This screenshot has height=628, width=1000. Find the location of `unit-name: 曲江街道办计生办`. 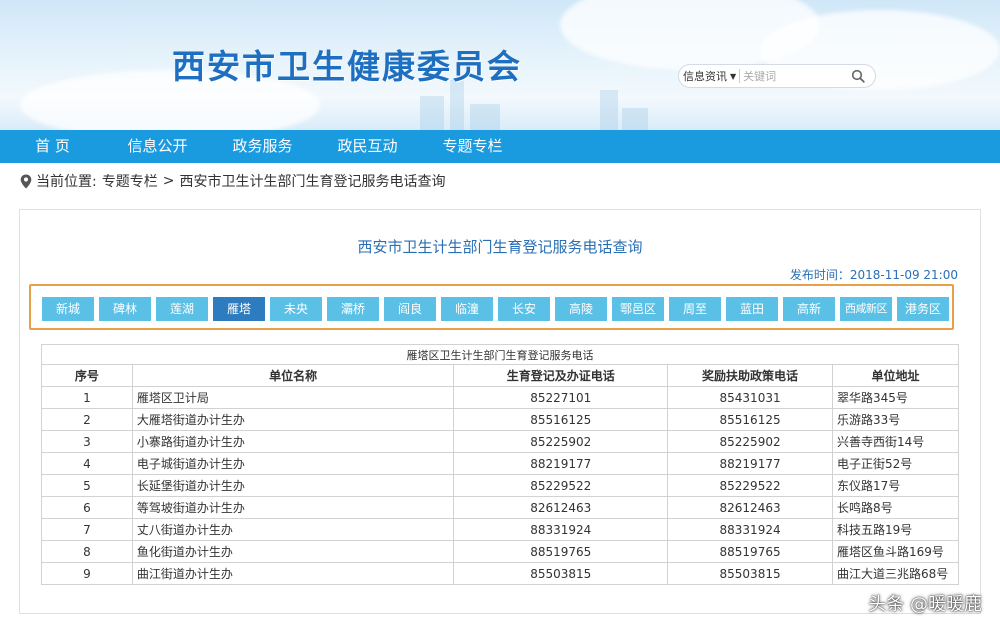

unit-name: 曲江街道办计生办 is located at coordinates (293, 573).